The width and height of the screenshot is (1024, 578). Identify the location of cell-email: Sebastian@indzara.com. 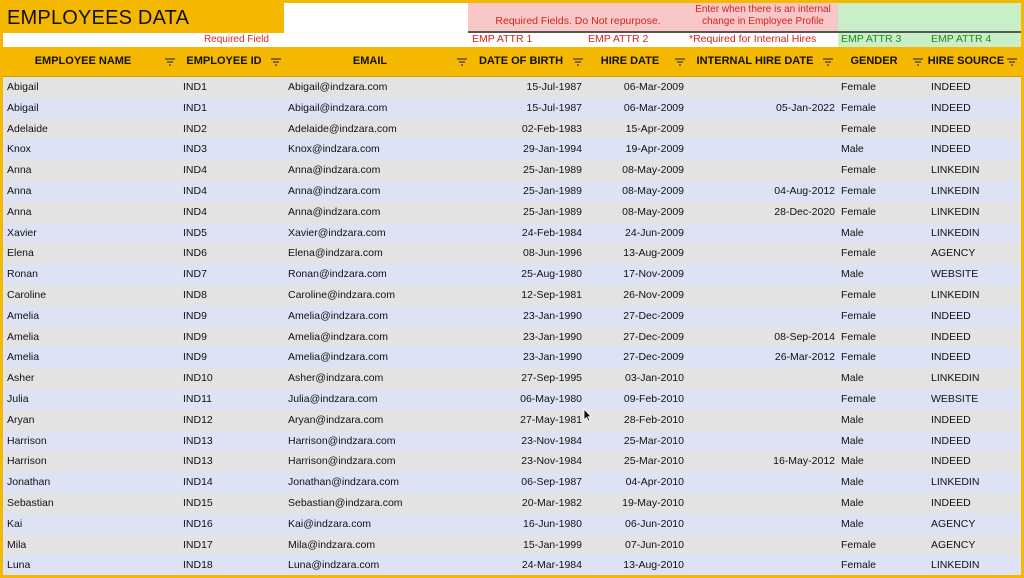
(378, 503).